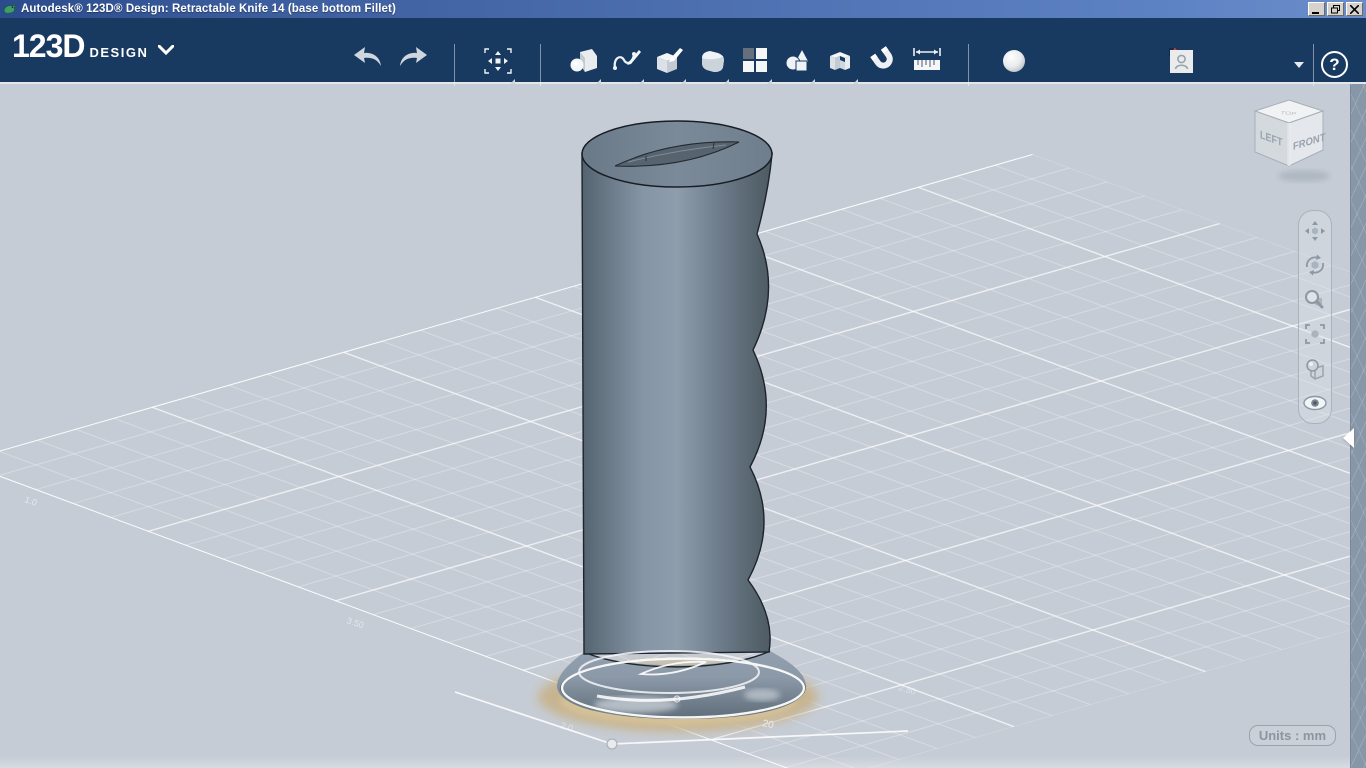 The width and height of the screenshot is (1366, 768). I want to click on fit-icon, so click(1315, 334).